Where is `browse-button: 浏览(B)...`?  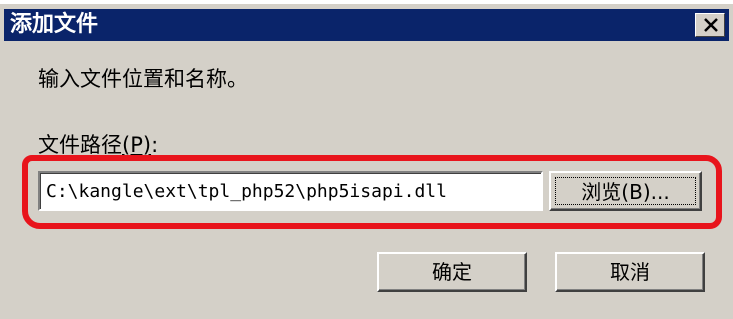 browse-button: 浏览(B)... is located at coordinates (625, 191).